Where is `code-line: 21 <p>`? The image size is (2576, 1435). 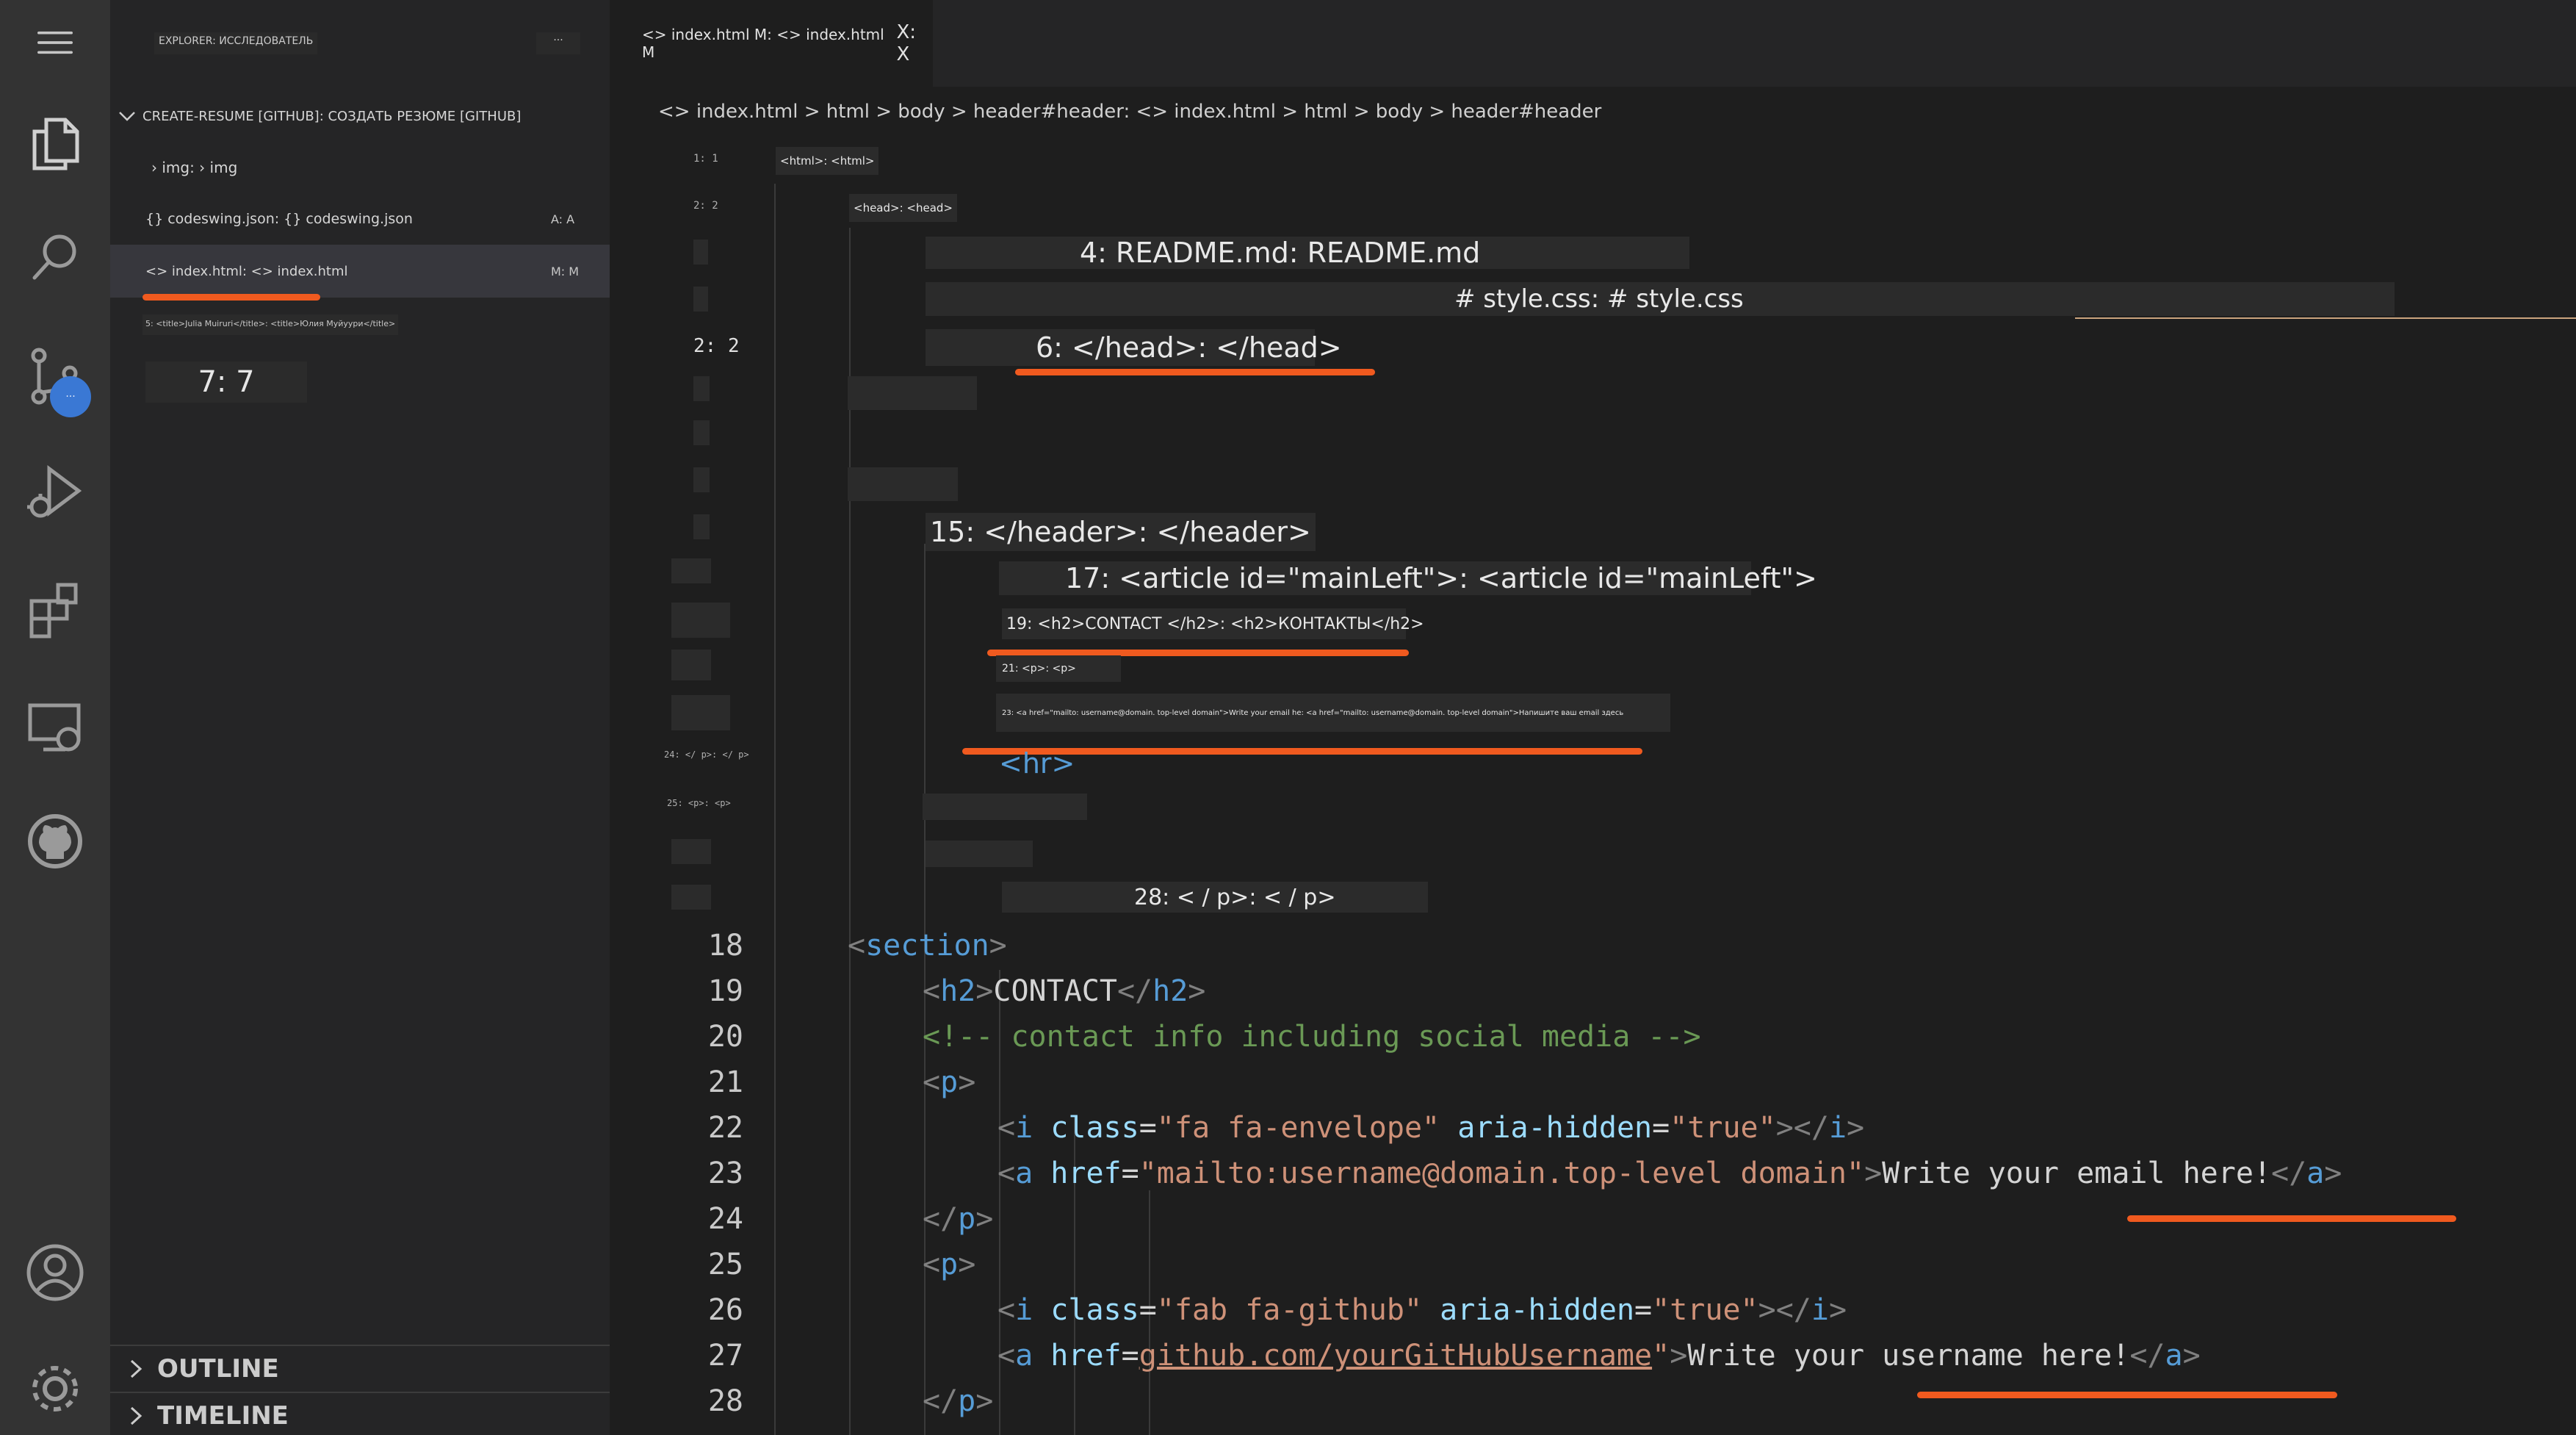 code-line: 21 <p> is located at coordinates (1593, 1082).